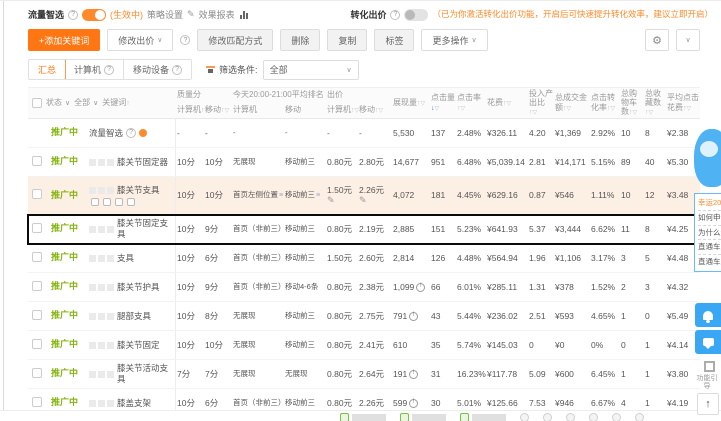 This screenshot has width=721, height=421. What do you see at coordinates (48, 69) in the screenshot?
I see `tab-summary: 汇总` at bounding box center [48, 69].